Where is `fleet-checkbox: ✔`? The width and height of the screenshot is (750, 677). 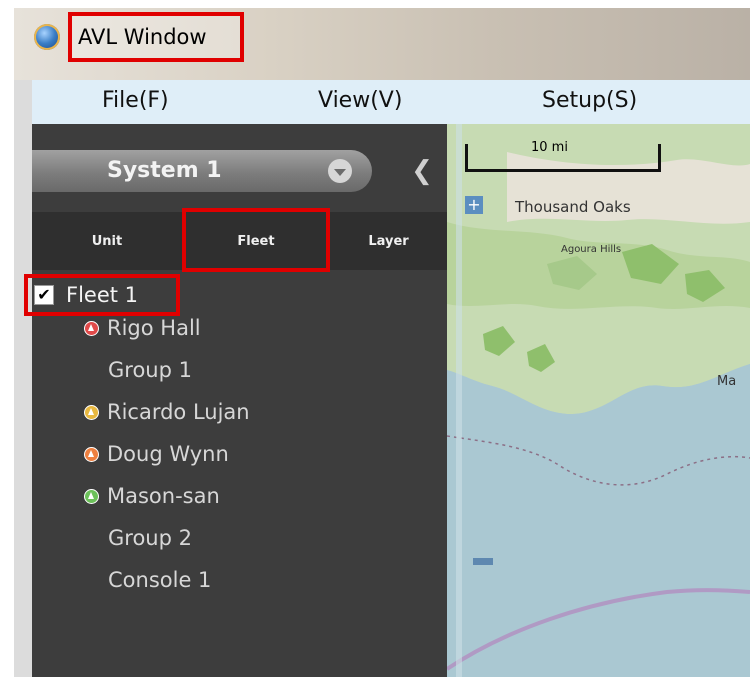 fleet-checkbox: ✔ is located at coordinates (44, 295).